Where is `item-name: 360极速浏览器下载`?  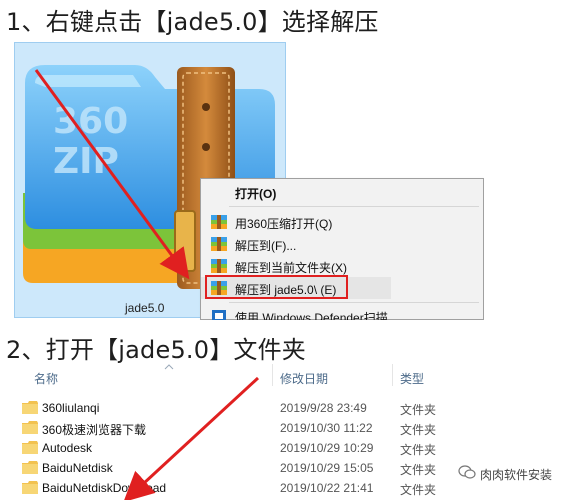 item-name: 360极速浏览器下载 is located at coordinates (94, 430).